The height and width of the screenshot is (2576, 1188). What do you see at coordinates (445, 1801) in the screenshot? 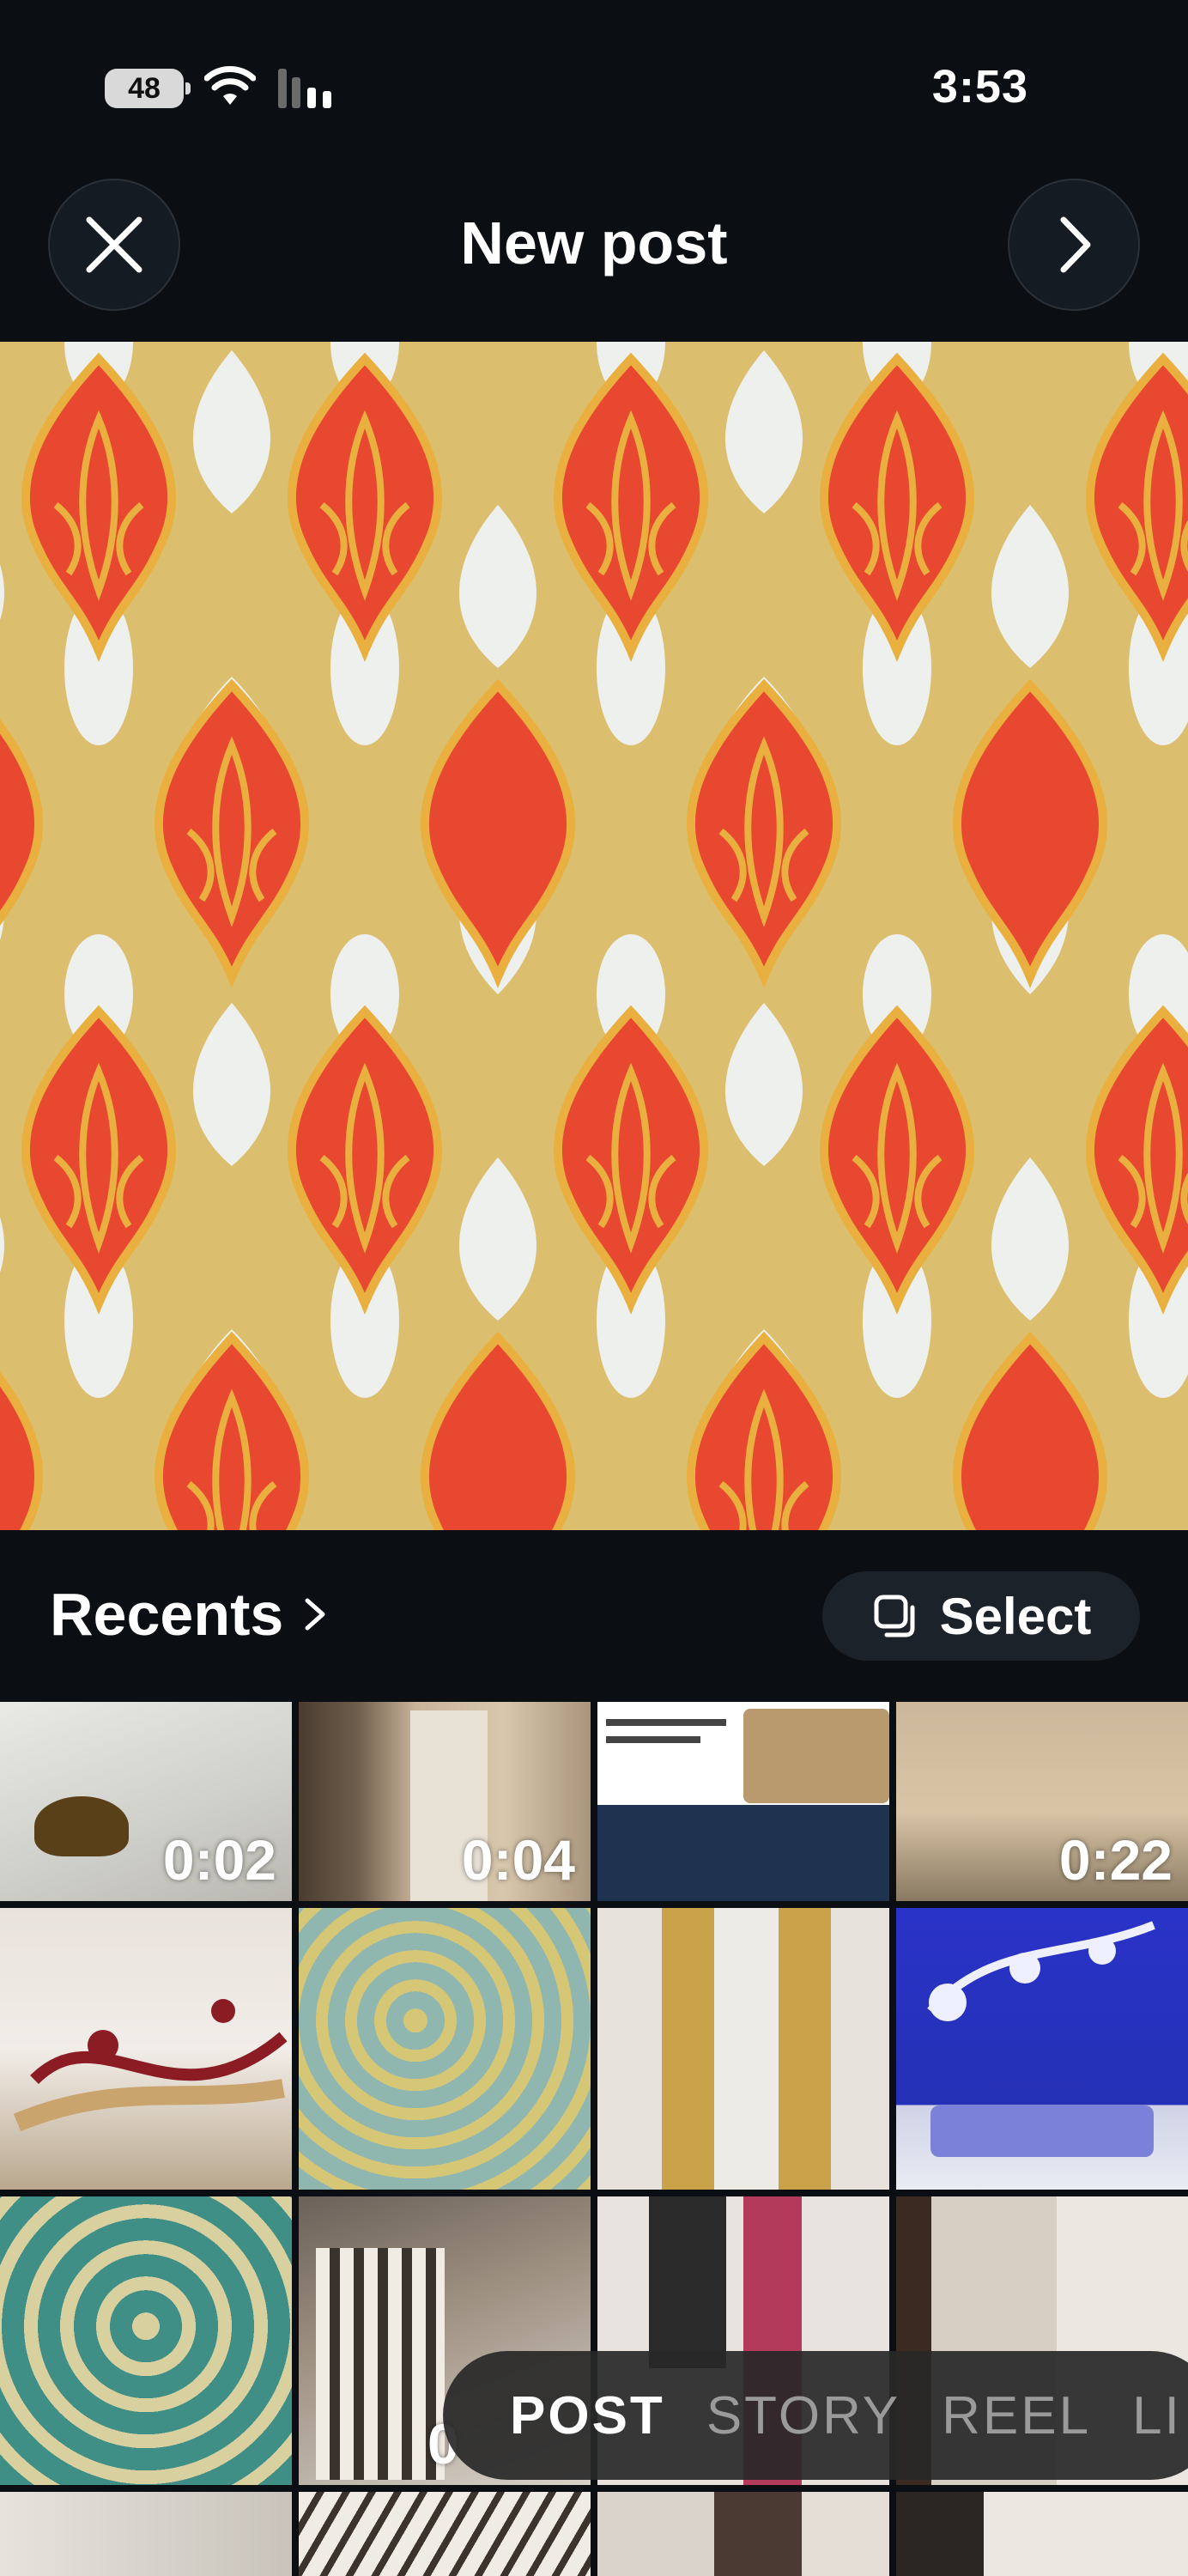
I see `media-thumbnail: 0:04` at bounding box center [445, 1801].